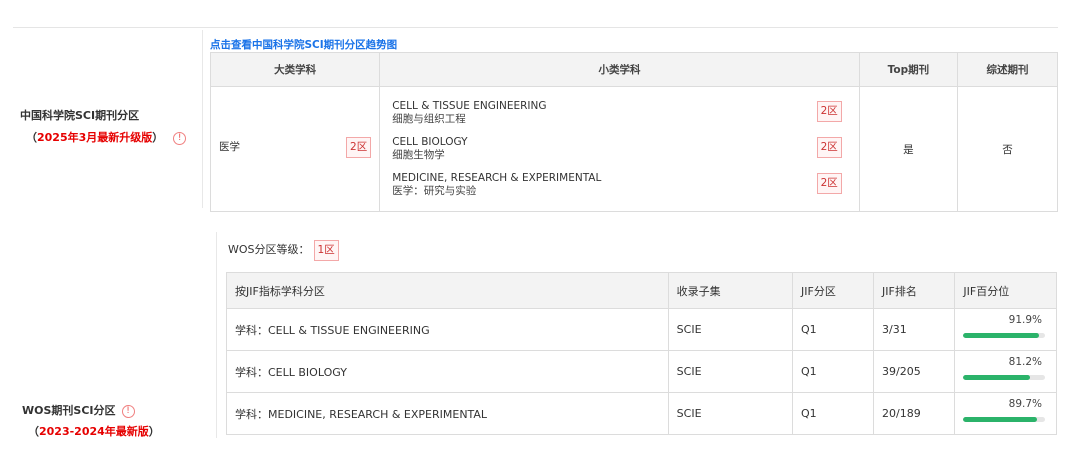  What do you see at coordinates (1025, 404) in the screenshot?
I see `jif-percentile: 89.7%` at bounding box center [1025, 404].